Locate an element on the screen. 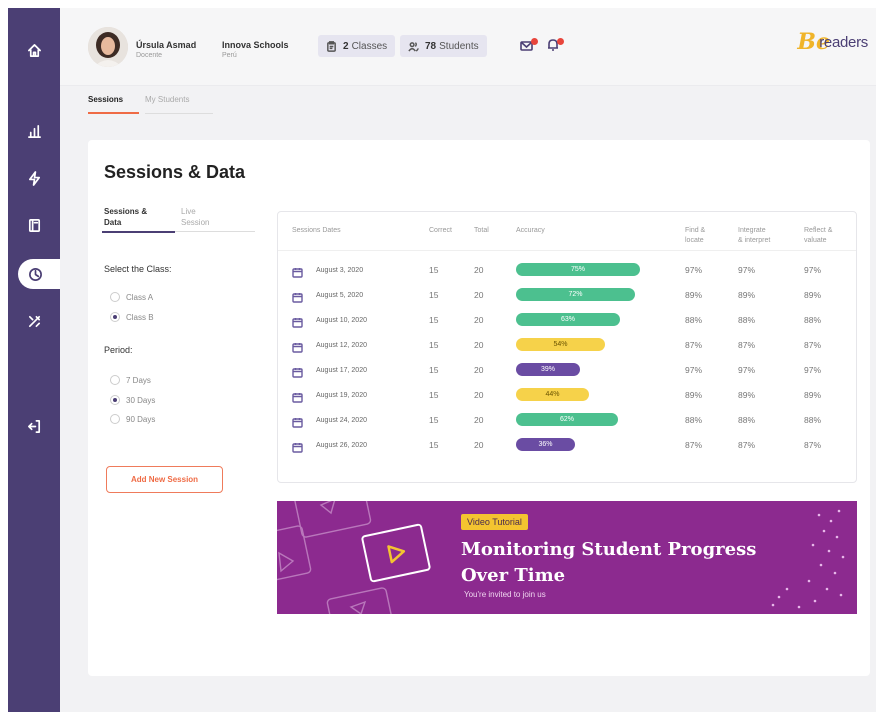 This screenshot has width=882, height=715. subtab-sessions-data: Sessions & Data is located at coordinates (125, 217).